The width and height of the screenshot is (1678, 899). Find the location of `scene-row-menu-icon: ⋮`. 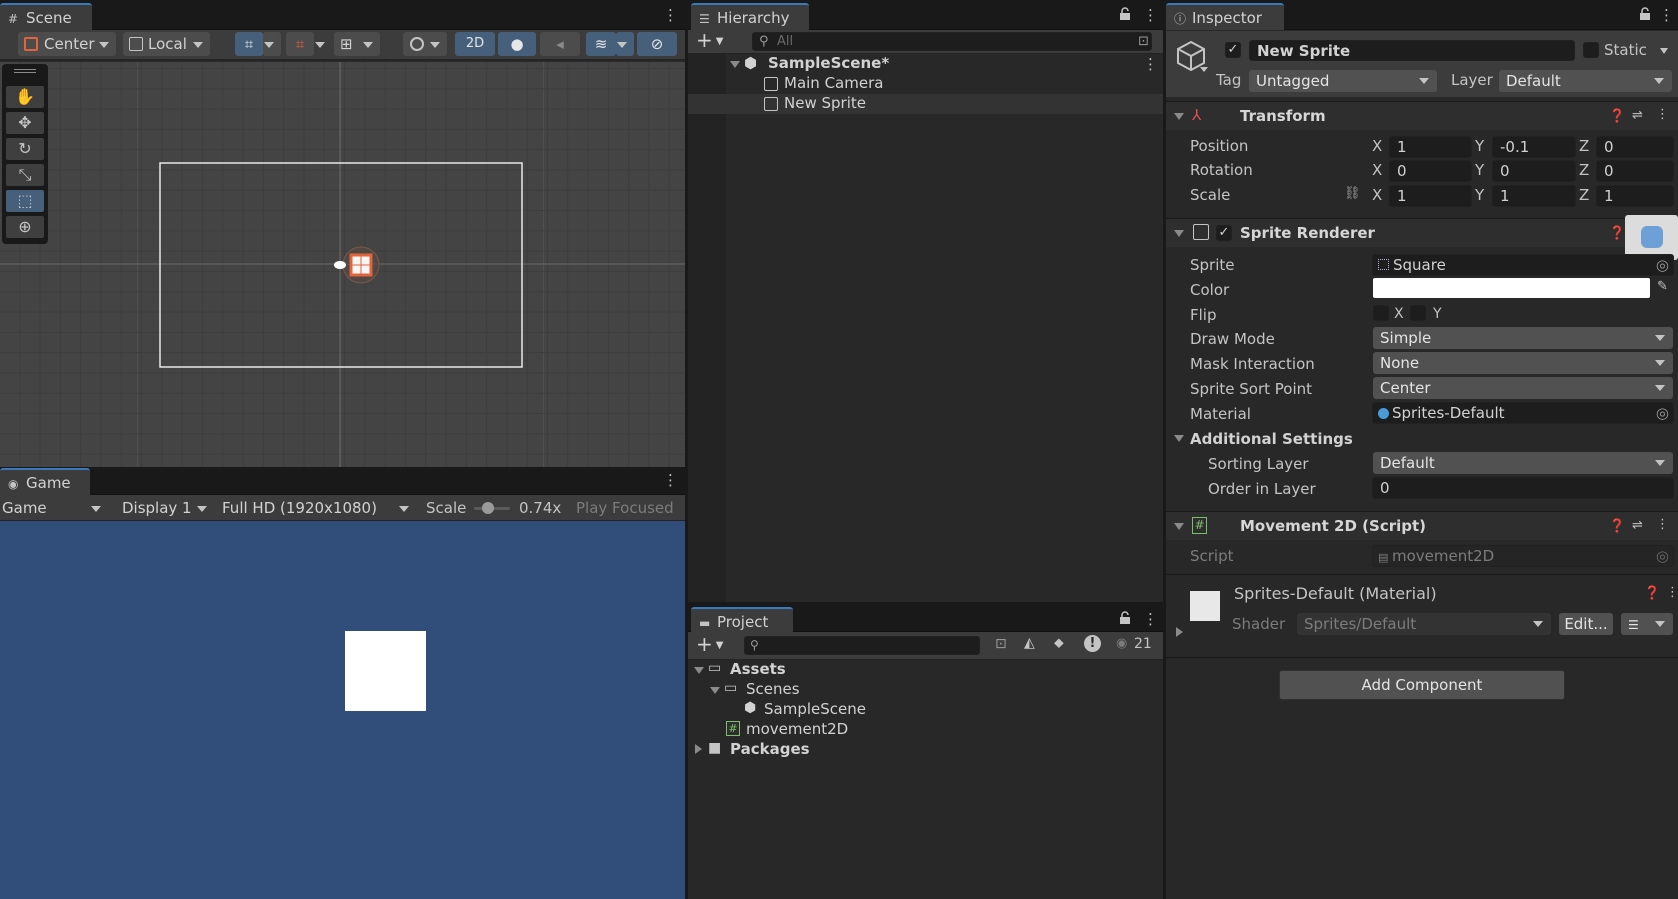

scene-row-menu-icon: ⋮ is located at coordinates (1150, 64).